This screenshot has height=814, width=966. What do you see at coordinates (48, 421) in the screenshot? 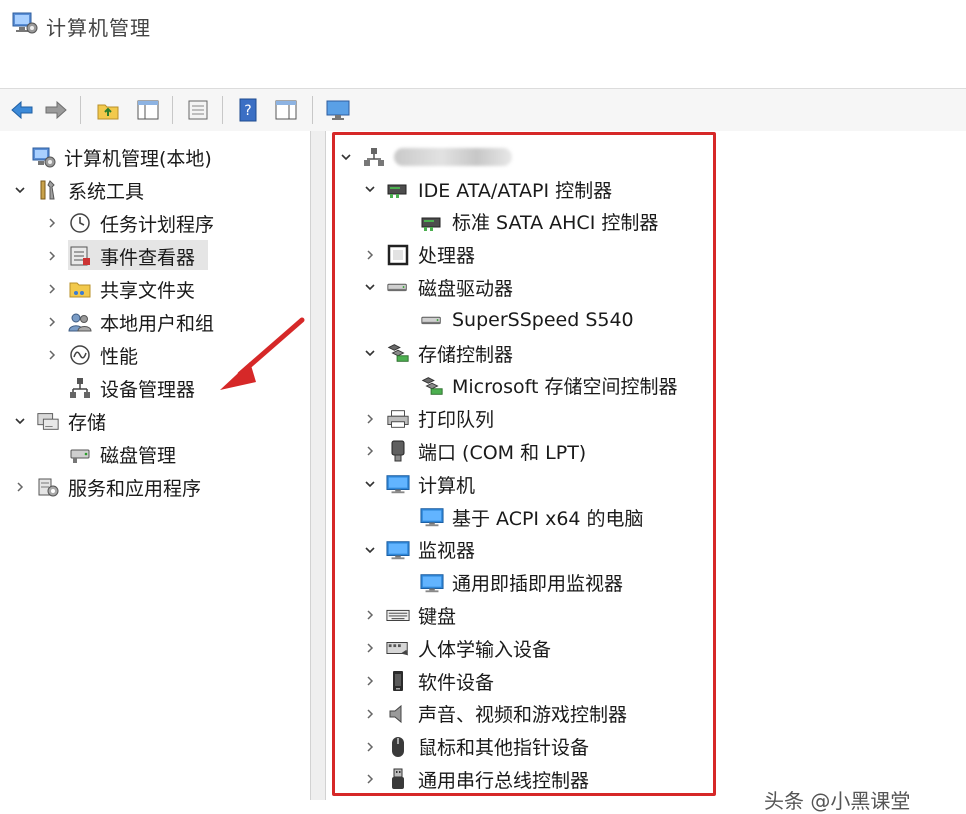
I see `storage-icon` at bounding box center [48, 421].